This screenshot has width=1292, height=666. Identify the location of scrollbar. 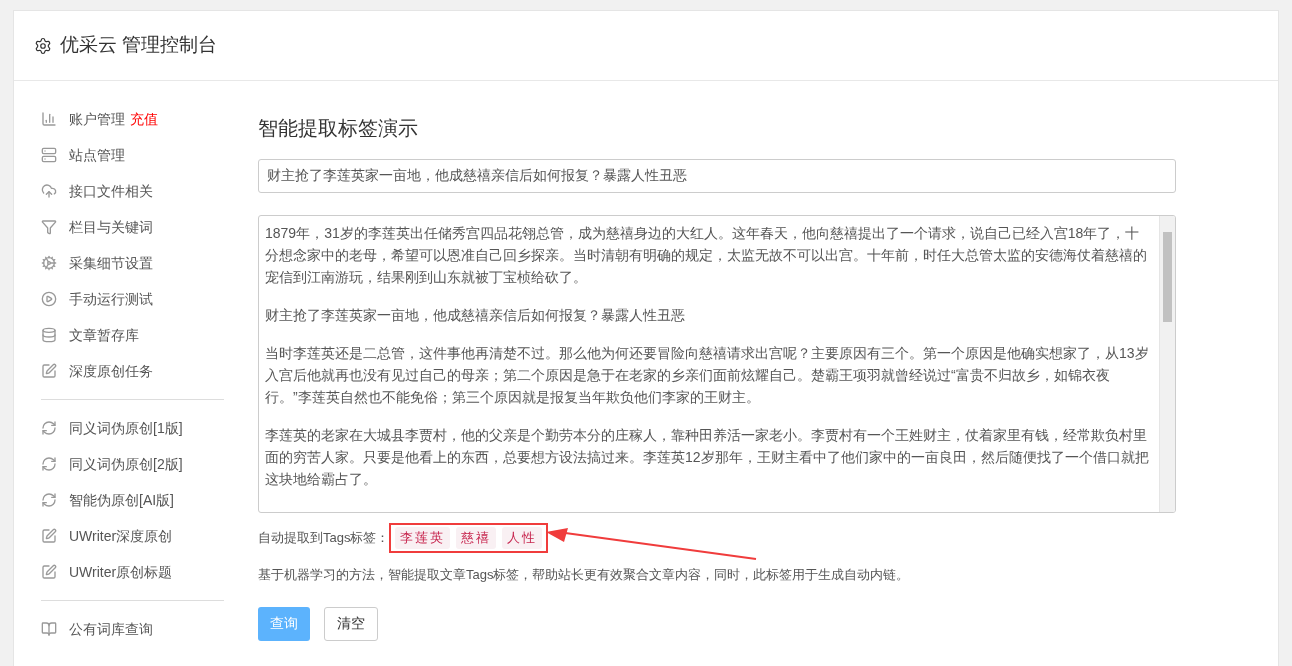
(1167, 364).